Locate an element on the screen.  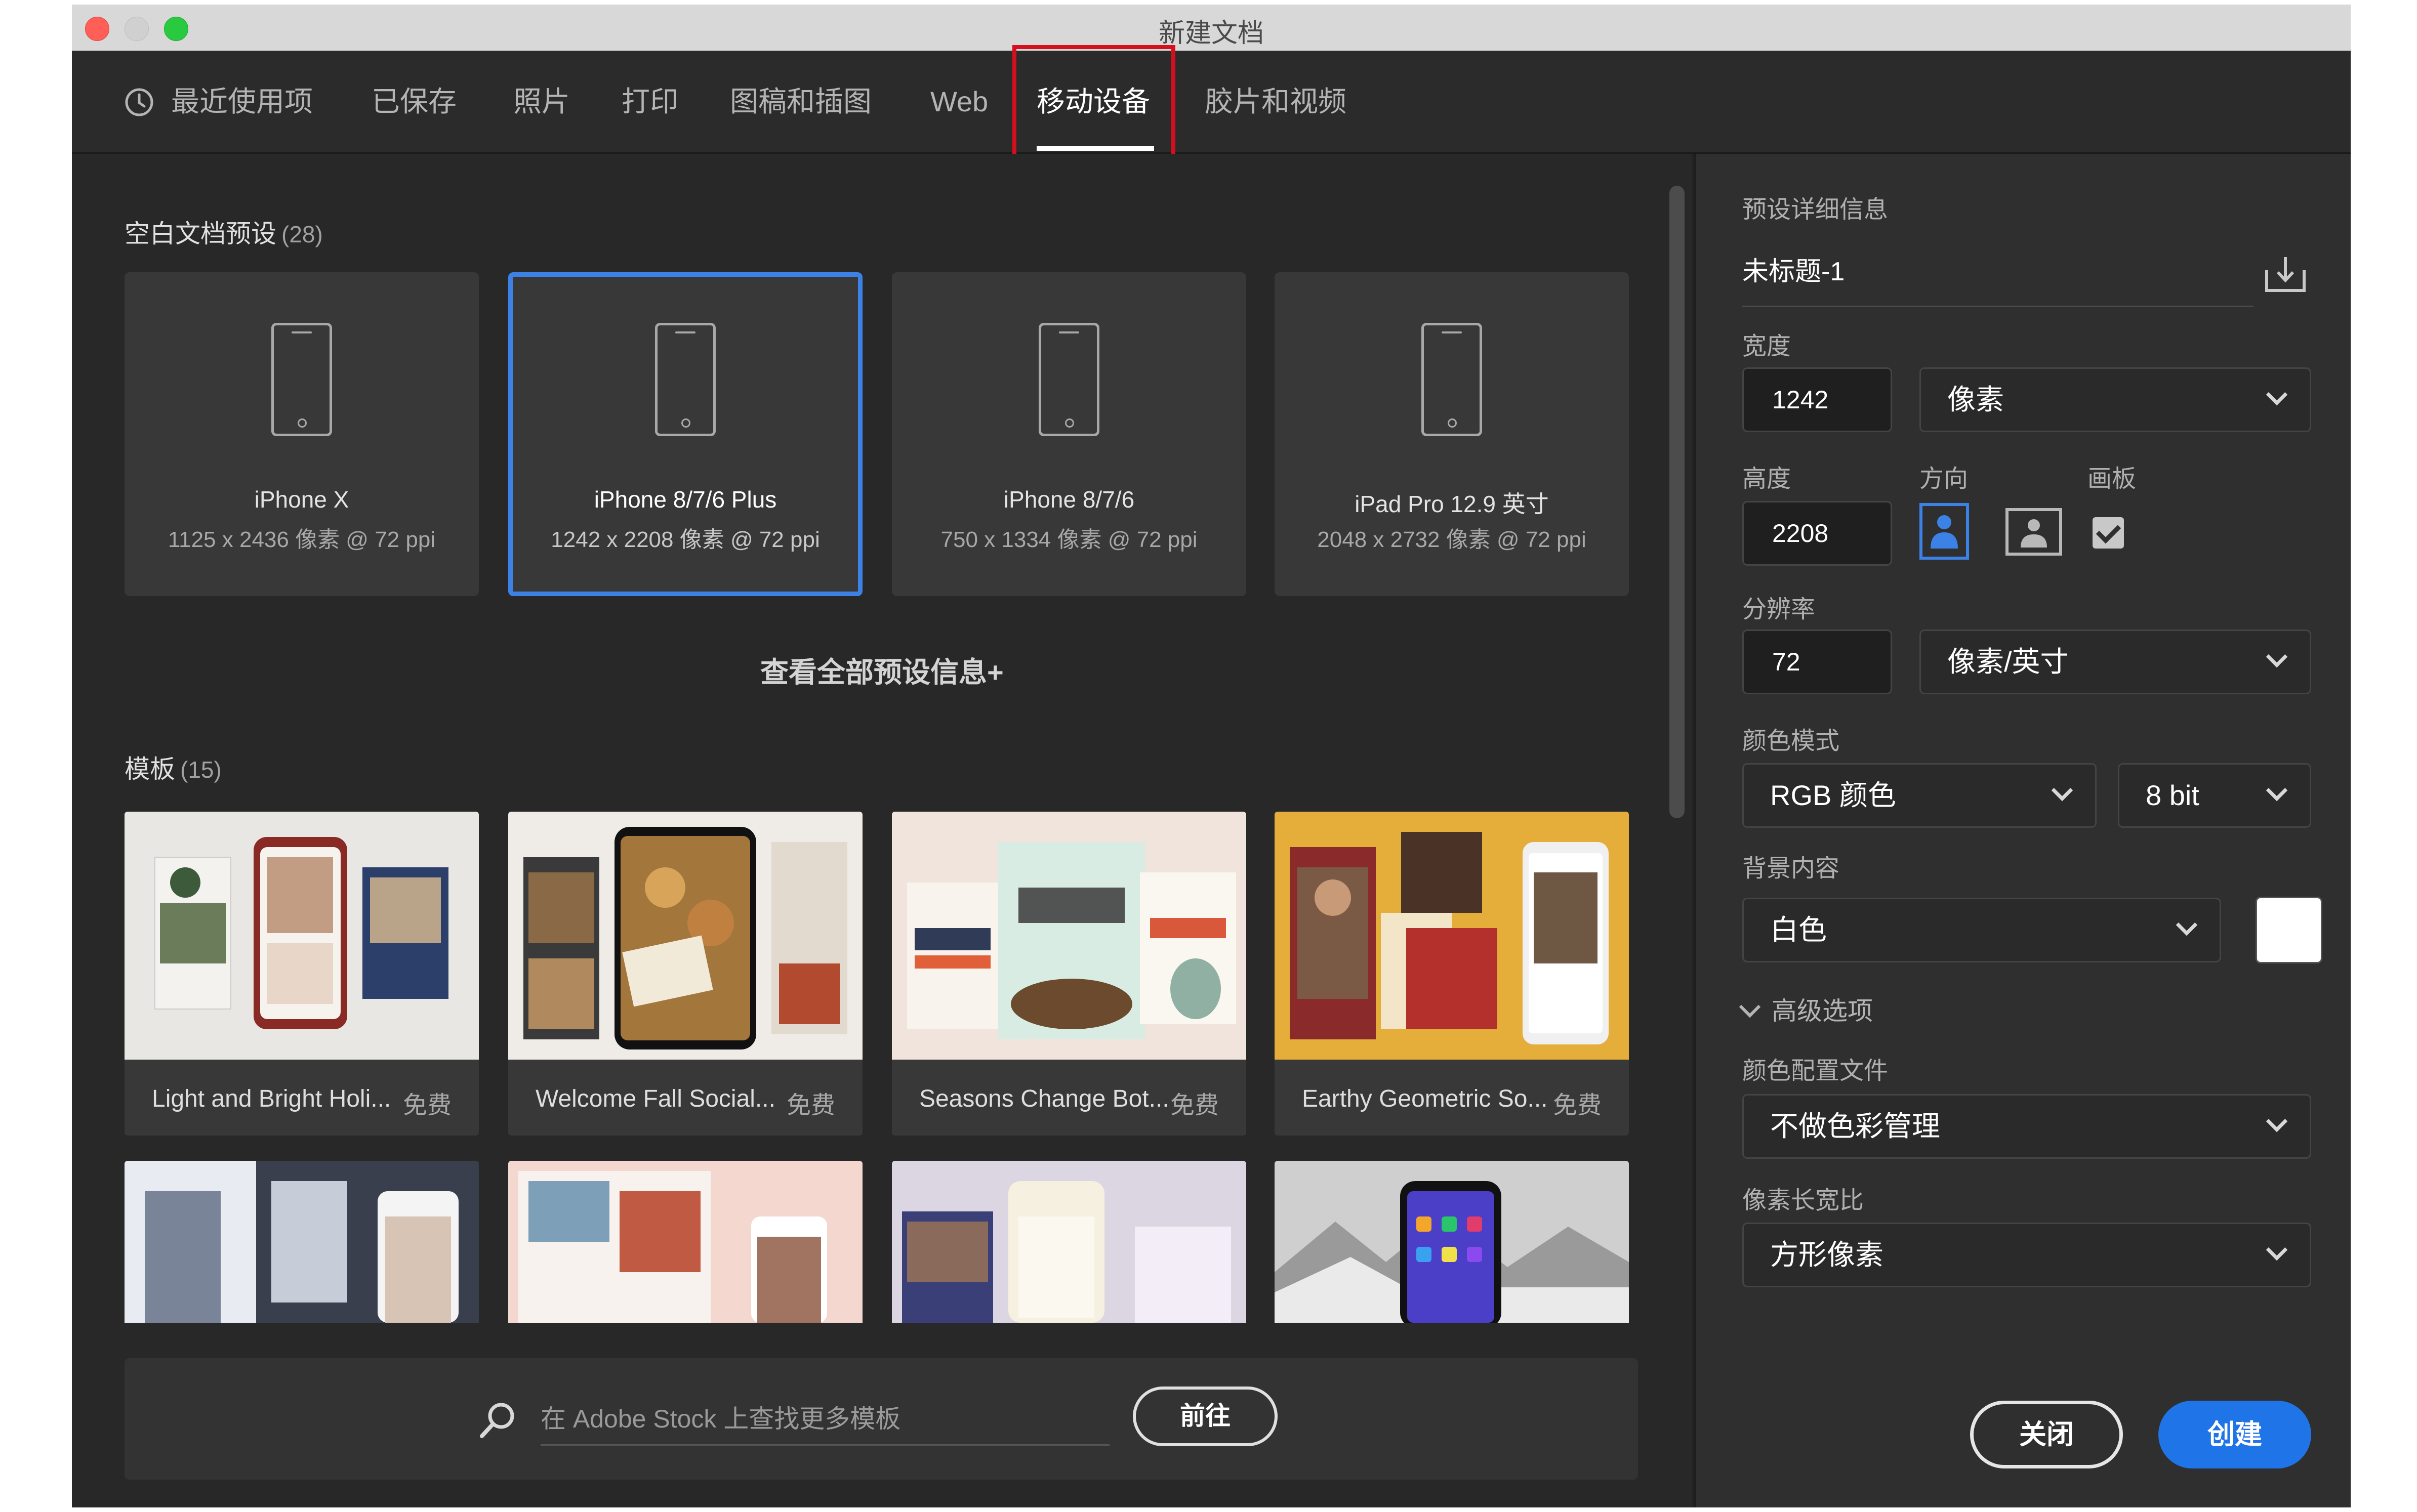
color-mode-select: RGB 颜色 is located at coordinates (1919, 795).